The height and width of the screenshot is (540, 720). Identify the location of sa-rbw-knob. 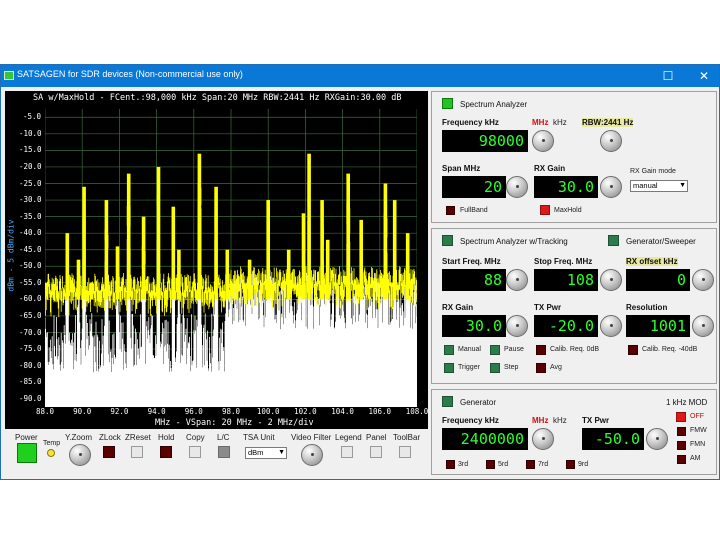
(611, 141).